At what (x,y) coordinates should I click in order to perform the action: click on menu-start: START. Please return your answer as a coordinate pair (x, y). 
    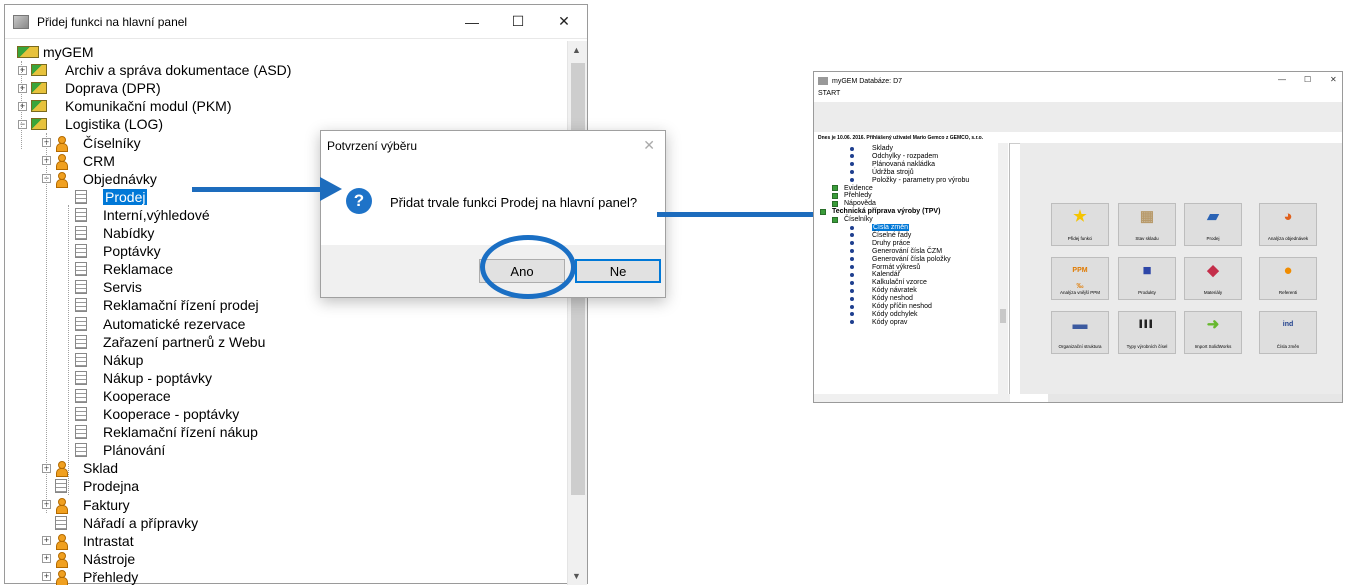
    Looking at the image, I should click on (1078, 96).